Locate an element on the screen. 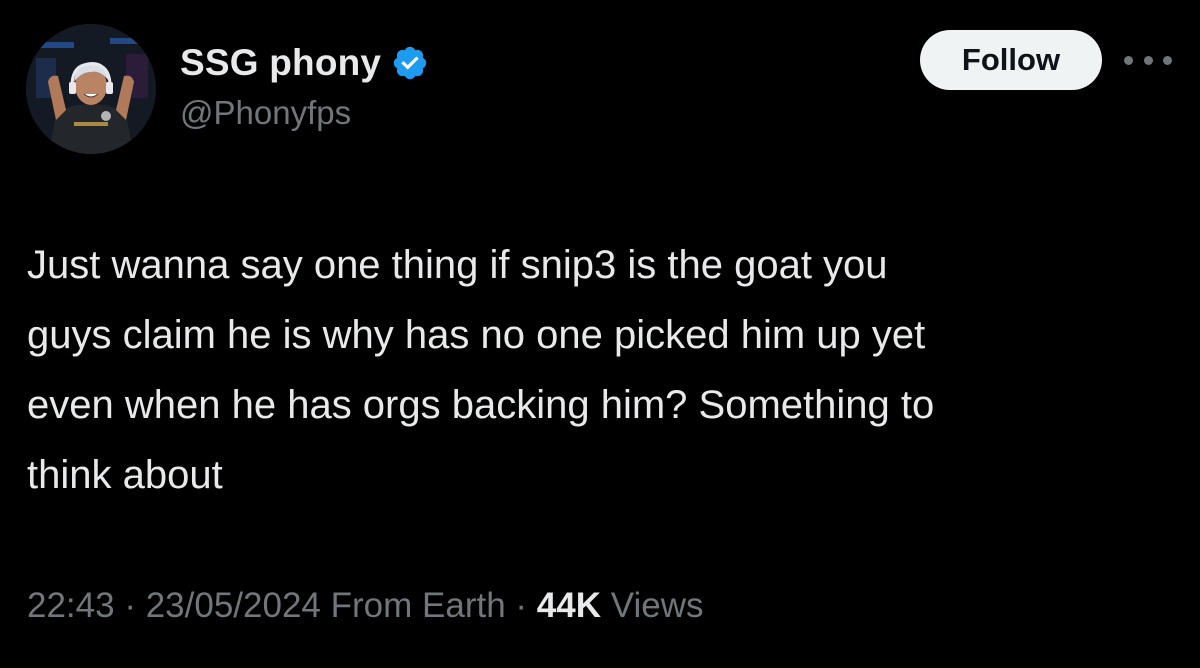  author-name-row: SSG phony is located at coordinates (304, 63).